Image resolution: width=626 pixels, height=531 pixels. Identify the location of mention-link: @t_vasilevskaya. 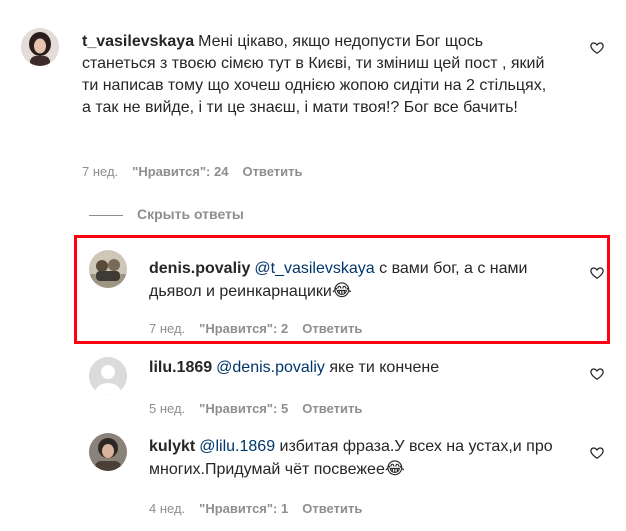
(314, 268).